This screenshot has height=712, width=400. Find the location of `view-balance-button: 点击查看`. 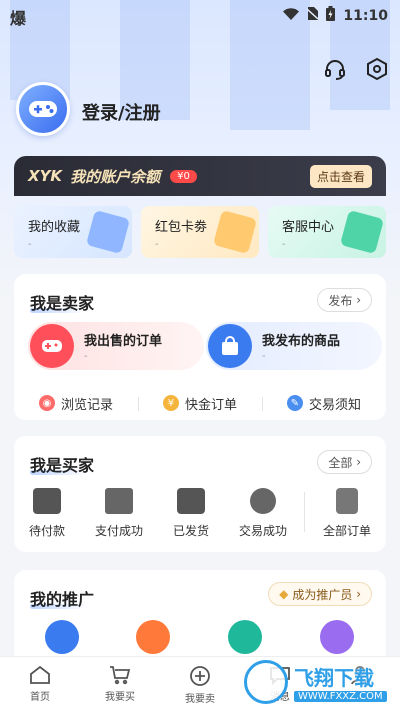

view-balance-button: 点击查看 is located at coordinates (340, 176).